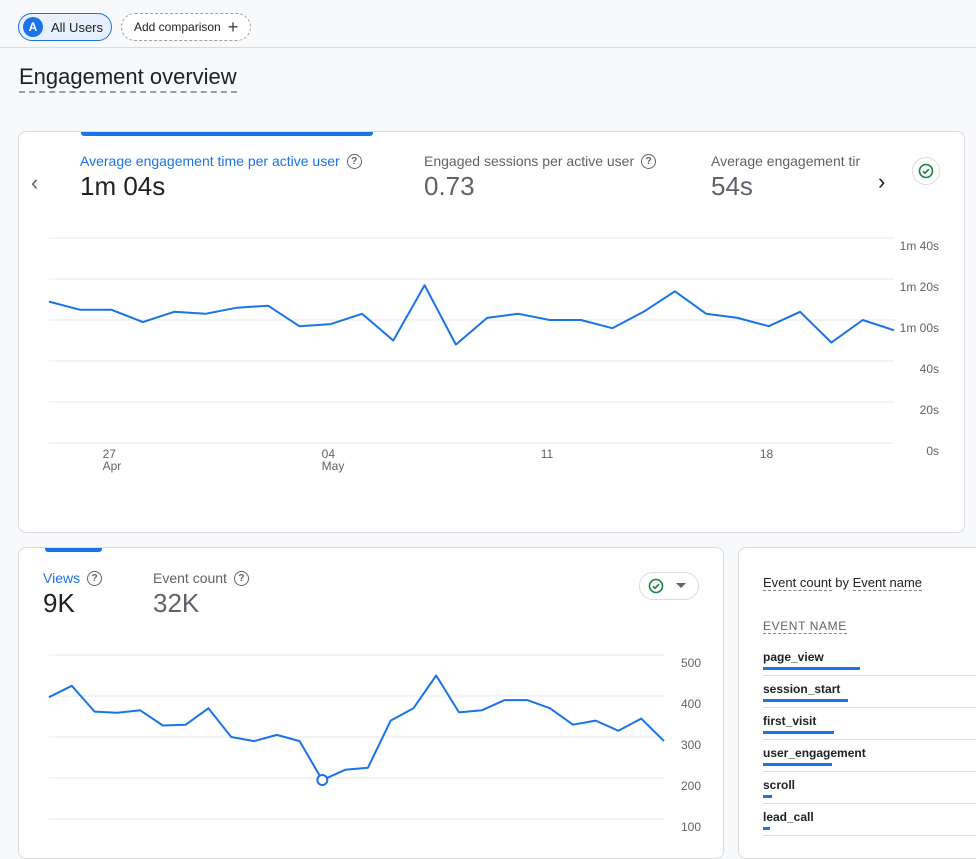  Describe the element at coordinates (488, 24) in the screenshot. I see `top-bar: A All Users Add comparison +` at that location.